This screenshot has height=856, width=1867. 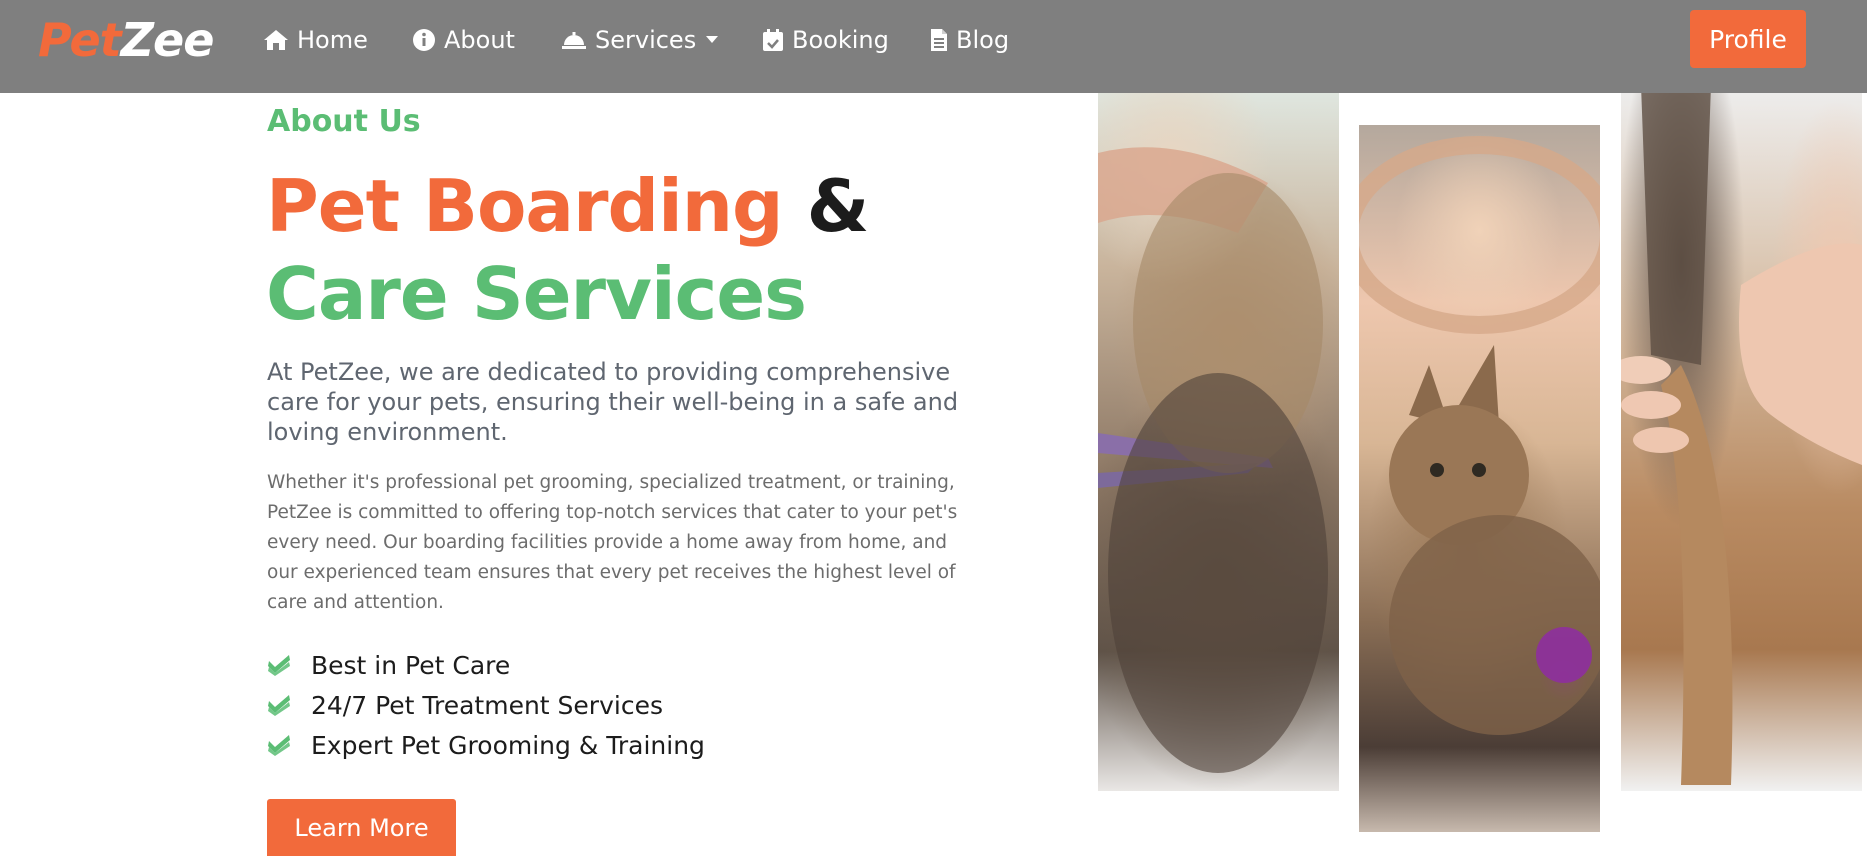 I want to click on dog-paw-photo, so click(x=1741, y=438).